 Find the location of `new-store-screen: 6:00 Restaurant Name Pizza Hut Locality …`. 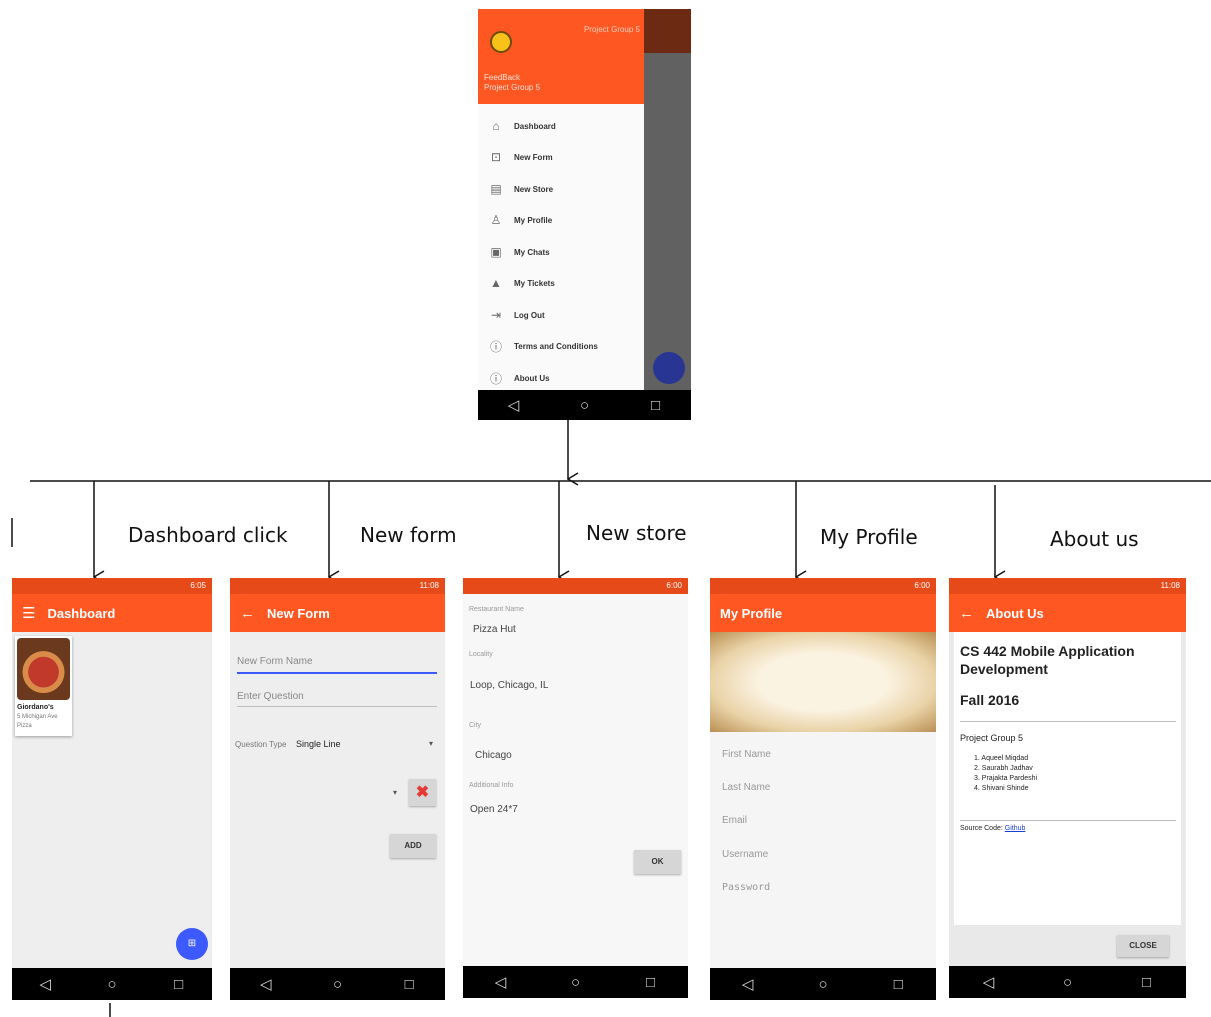

new-store-screen: 6:00 Restaurant Name Pizza Hut Locality … is located at coordinates (575, 788).